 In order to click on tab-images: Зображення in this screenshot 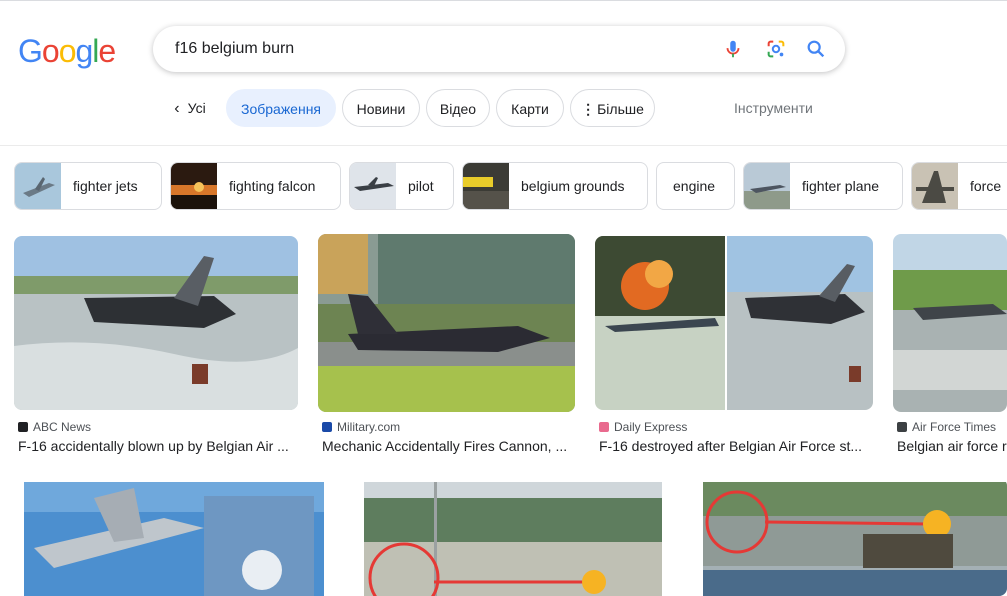, I will do `click(281, 108)`.